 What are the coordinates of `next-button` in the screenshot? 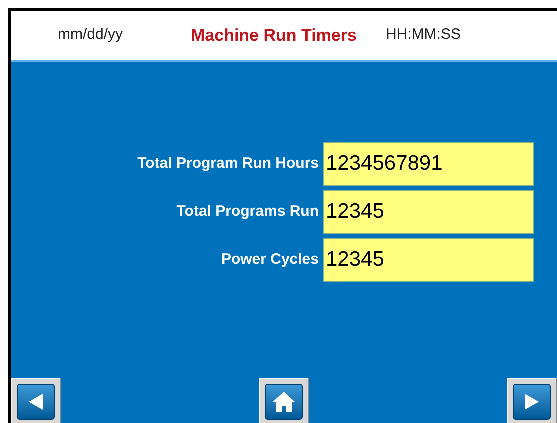 It's located at (532, 400).